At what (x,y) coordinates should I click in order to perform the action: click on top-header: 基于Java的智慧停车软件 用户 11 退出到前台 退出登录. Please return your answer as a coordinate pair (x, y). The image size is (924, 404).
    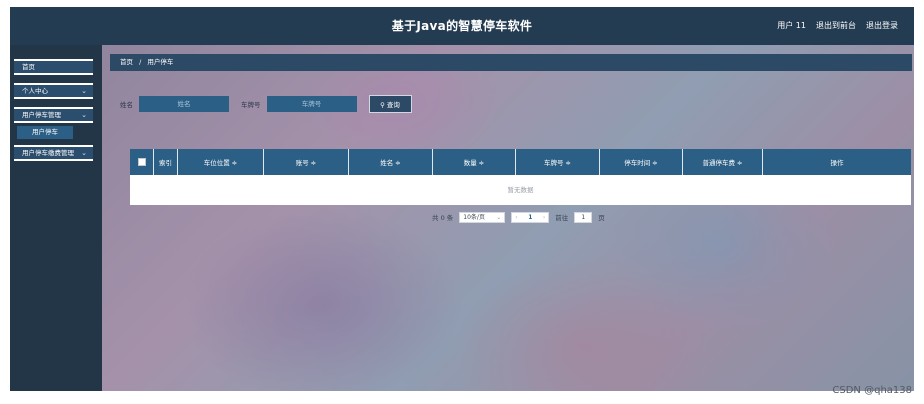
    Looking at the image, I should click on (462, 26).